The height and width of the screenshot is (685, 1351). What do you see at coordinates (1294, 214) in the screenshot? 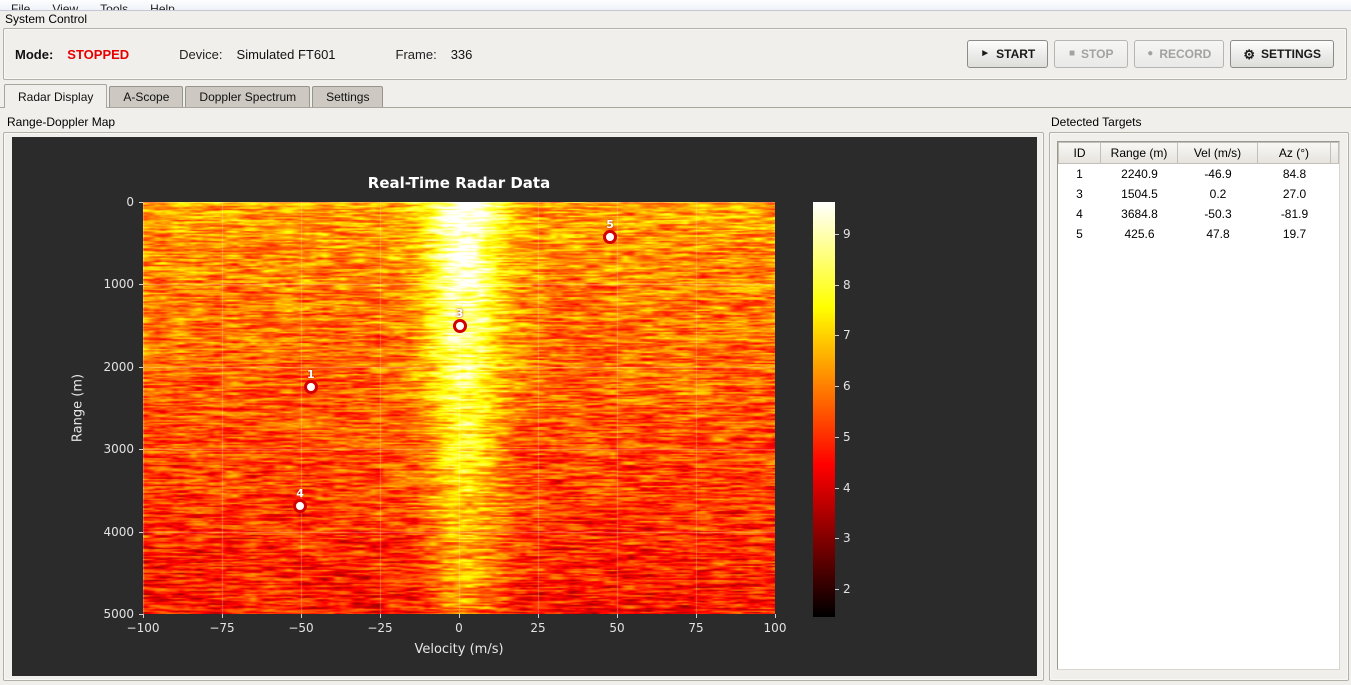
I see `table-cell: -81.9` at bounding box center [1294, 214].